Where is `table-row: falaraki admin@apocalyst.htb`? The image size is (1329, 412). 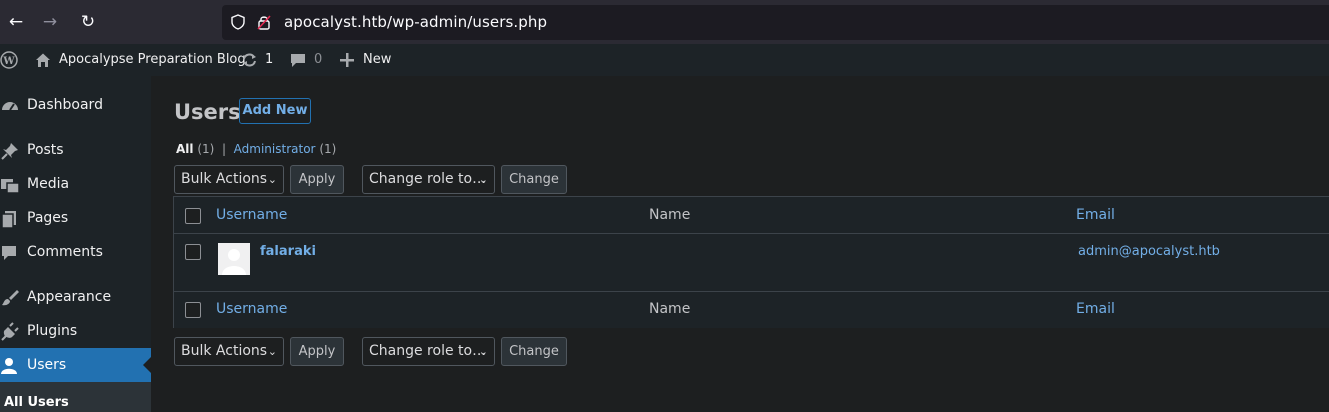
table-row: falaraki admin@apocalyst.htb is located at coordinates (751, 262).